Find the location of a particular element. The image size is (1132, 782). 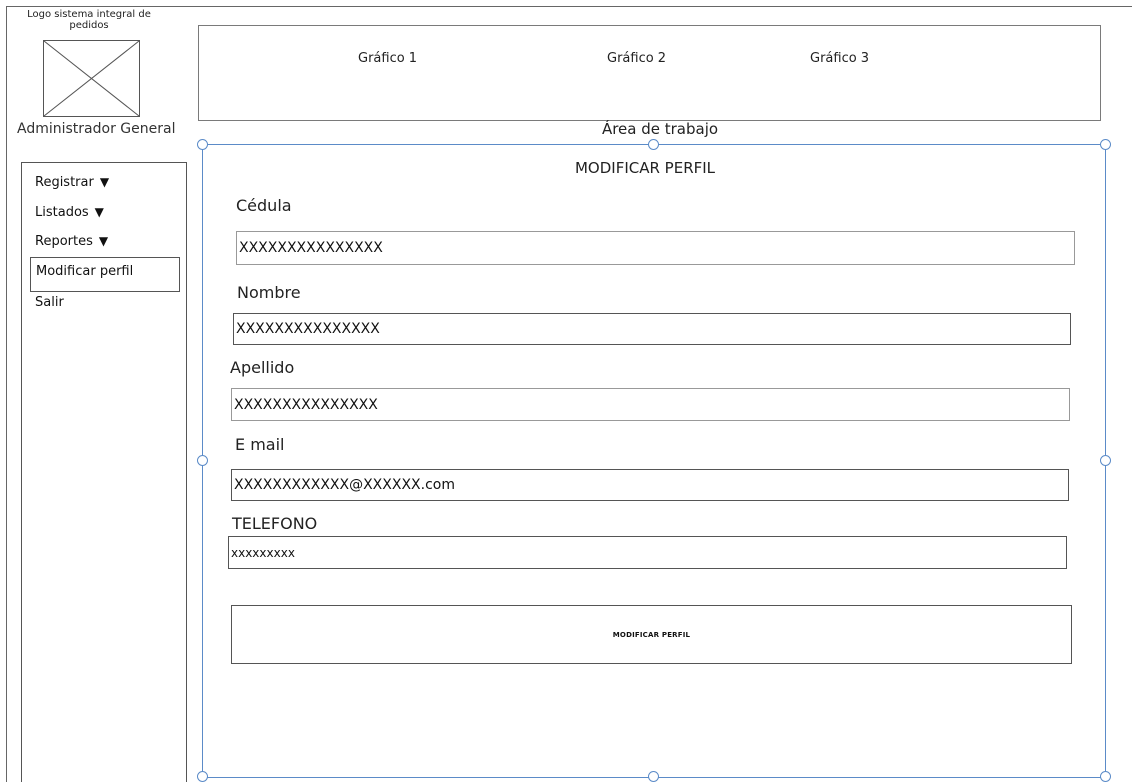

resize-handle-bottom is located at coordinates (653, 776).